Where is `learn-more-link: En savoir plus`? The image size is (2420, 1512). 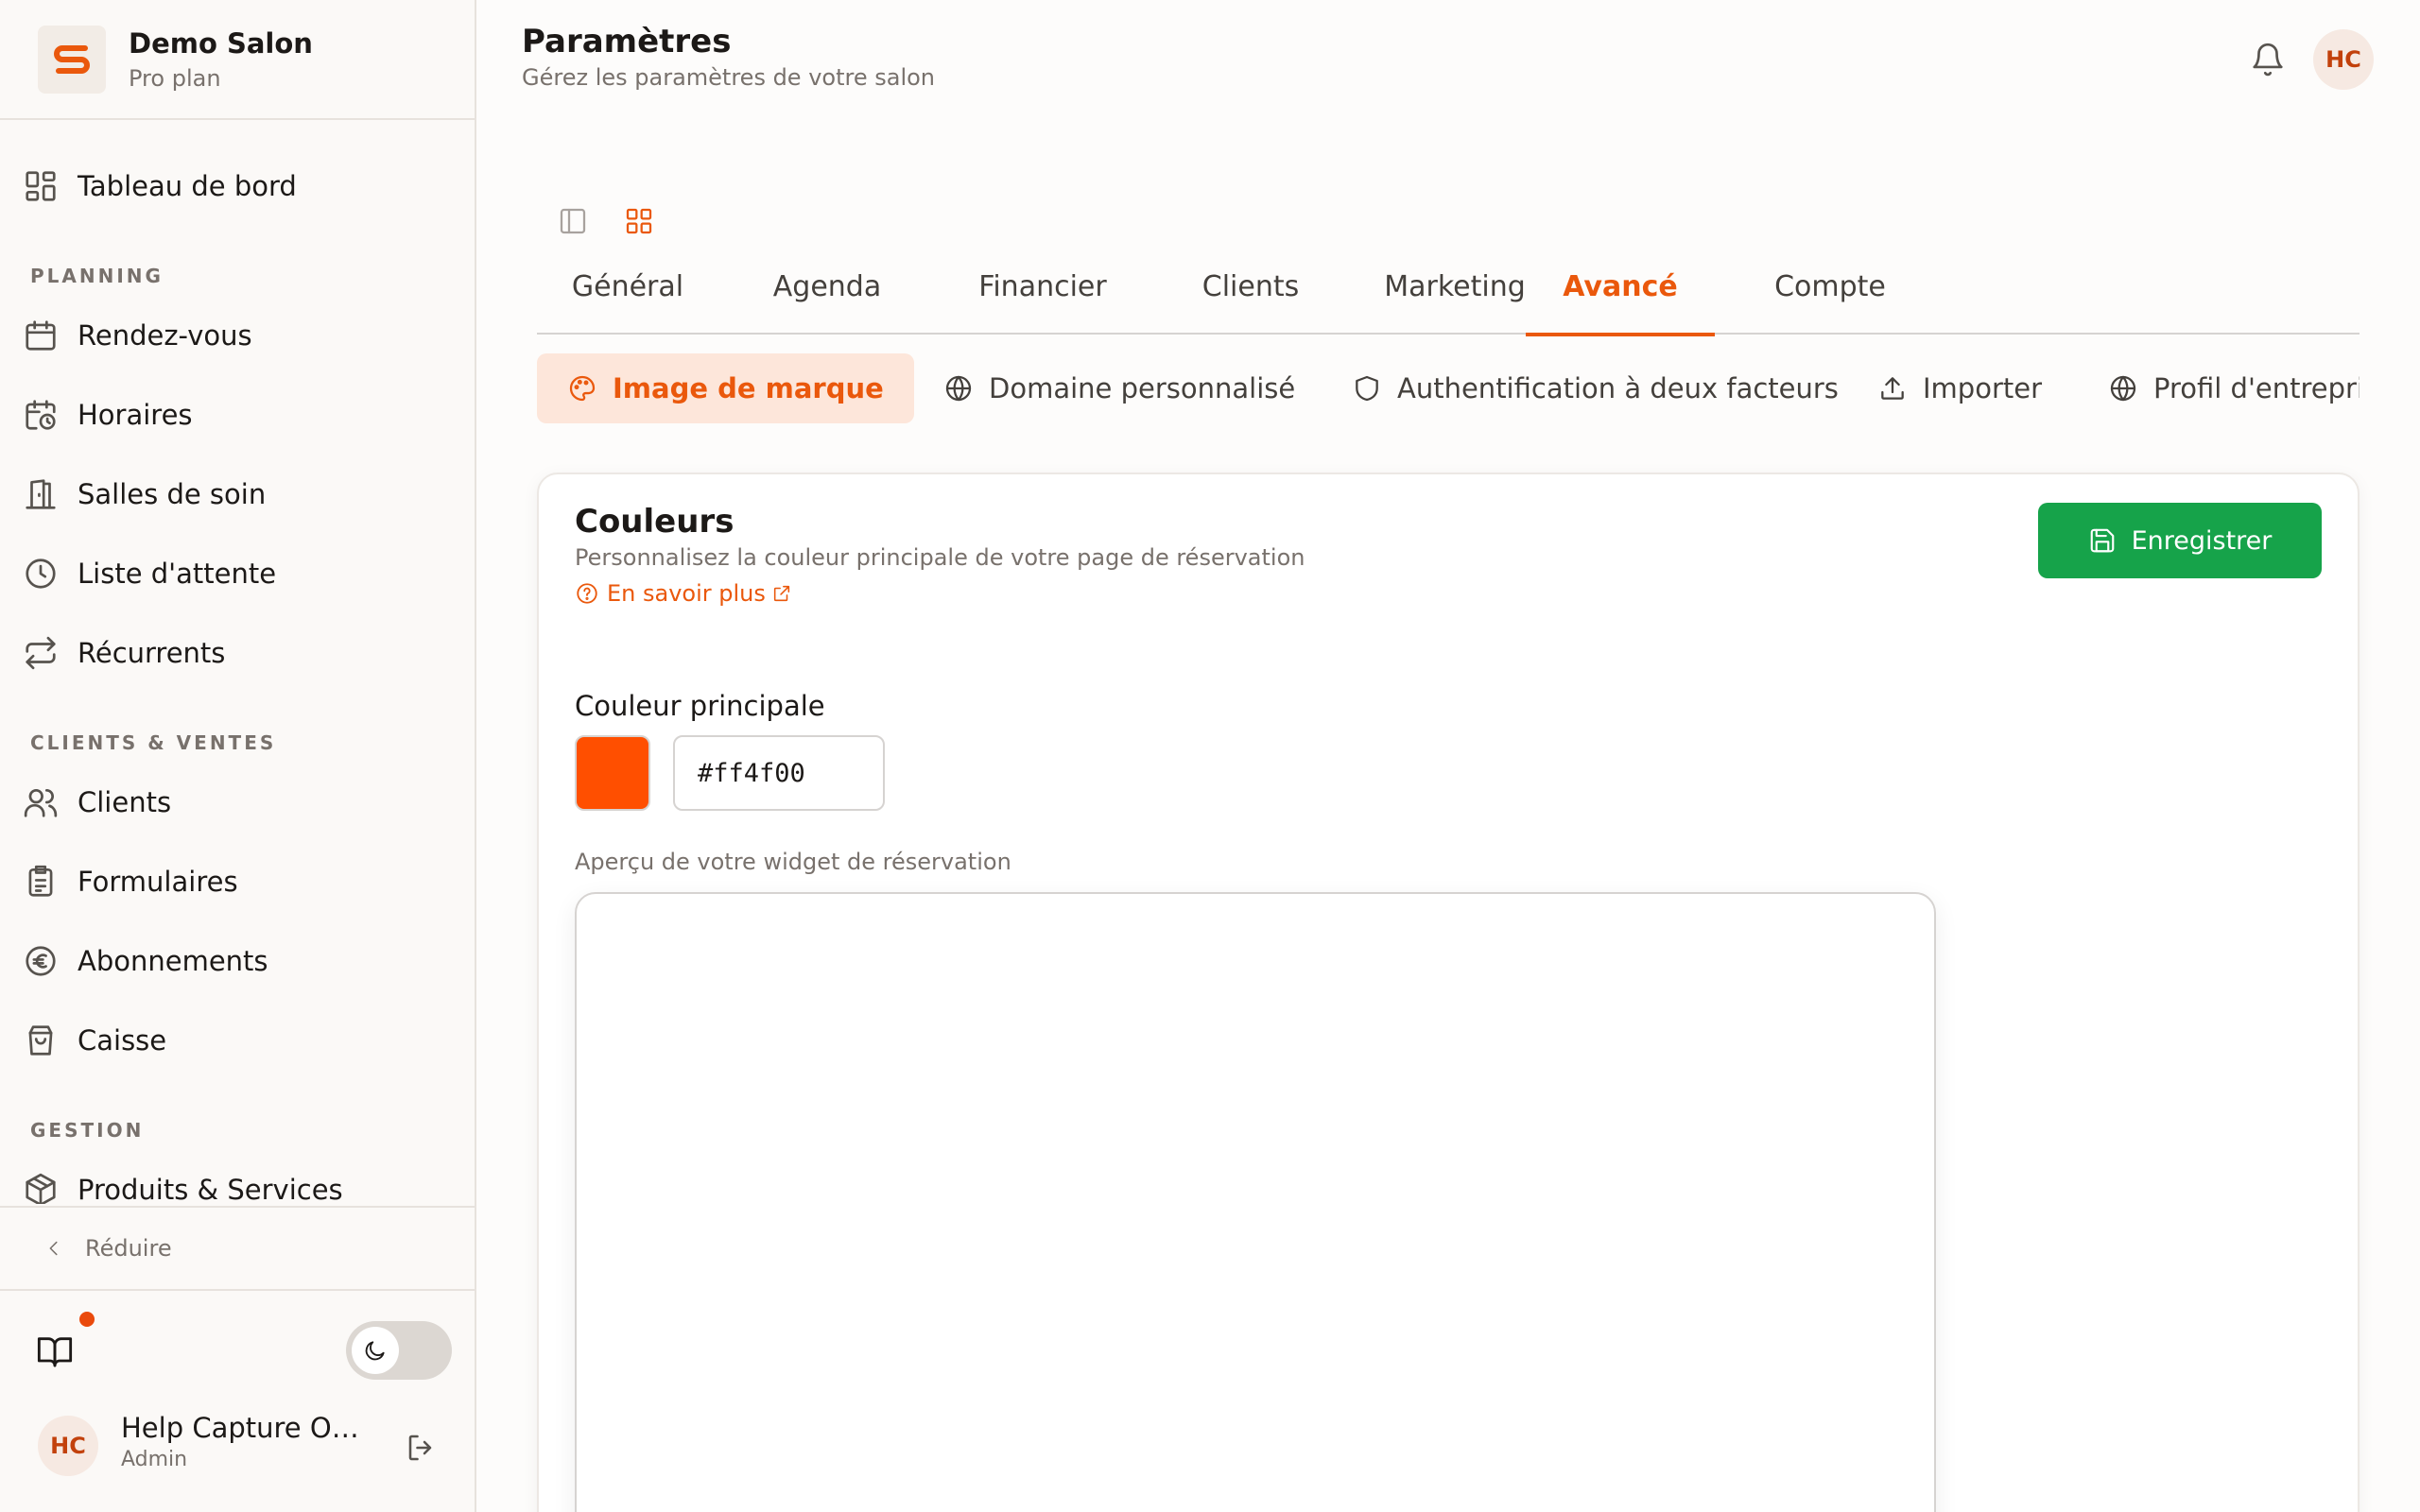
learn-more-link: En savoir plus is located at coordinates (683, 593).